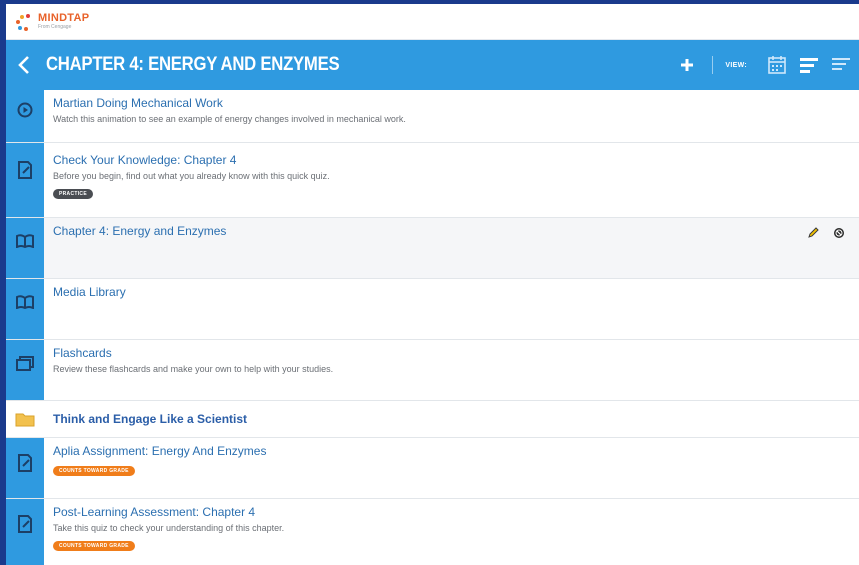 The height and width of the screenshot is (565, 859). I want to click on list-view-button, so click(809, 65).